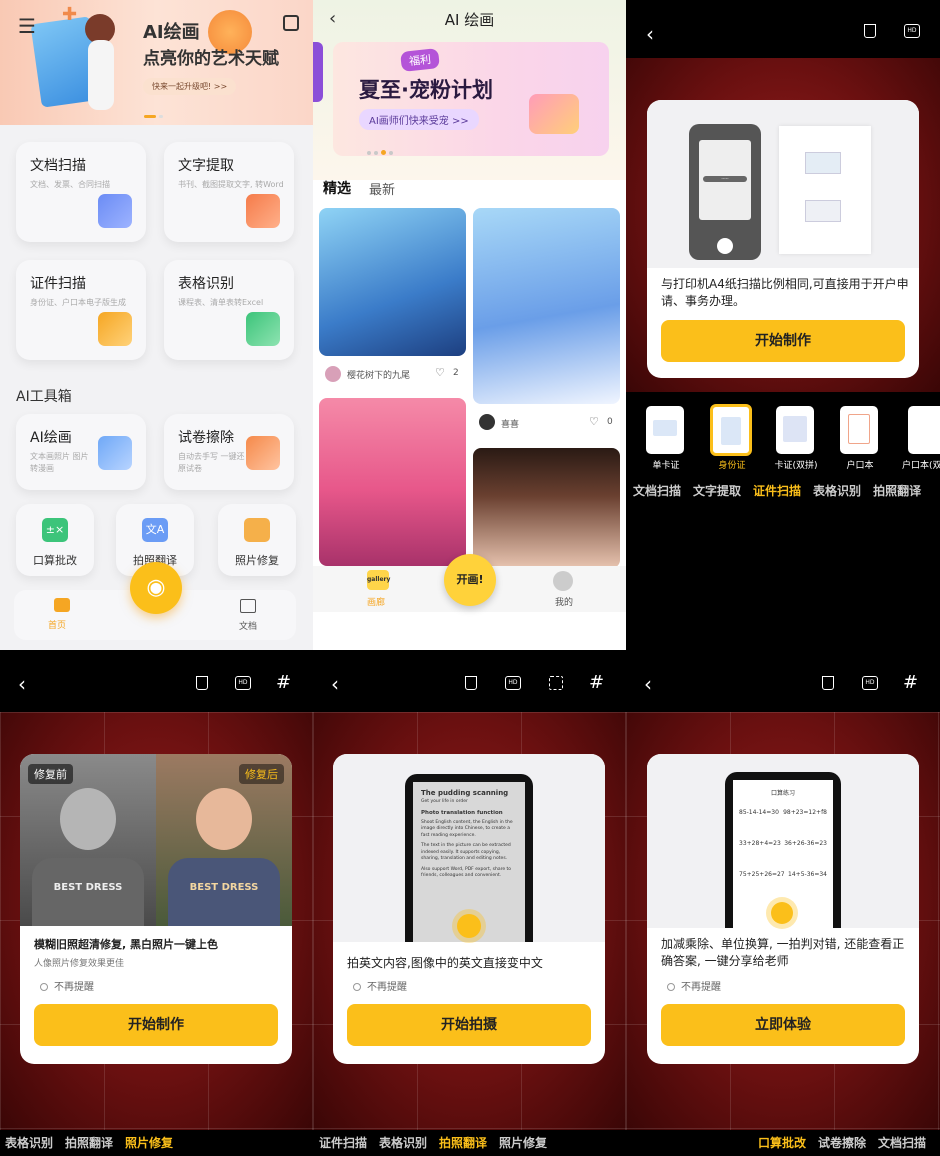  Describe the element at coordinates (211, 59) in the screenshot. I see `banner-subtitle: 点亮你的艺术天赋` at that location.